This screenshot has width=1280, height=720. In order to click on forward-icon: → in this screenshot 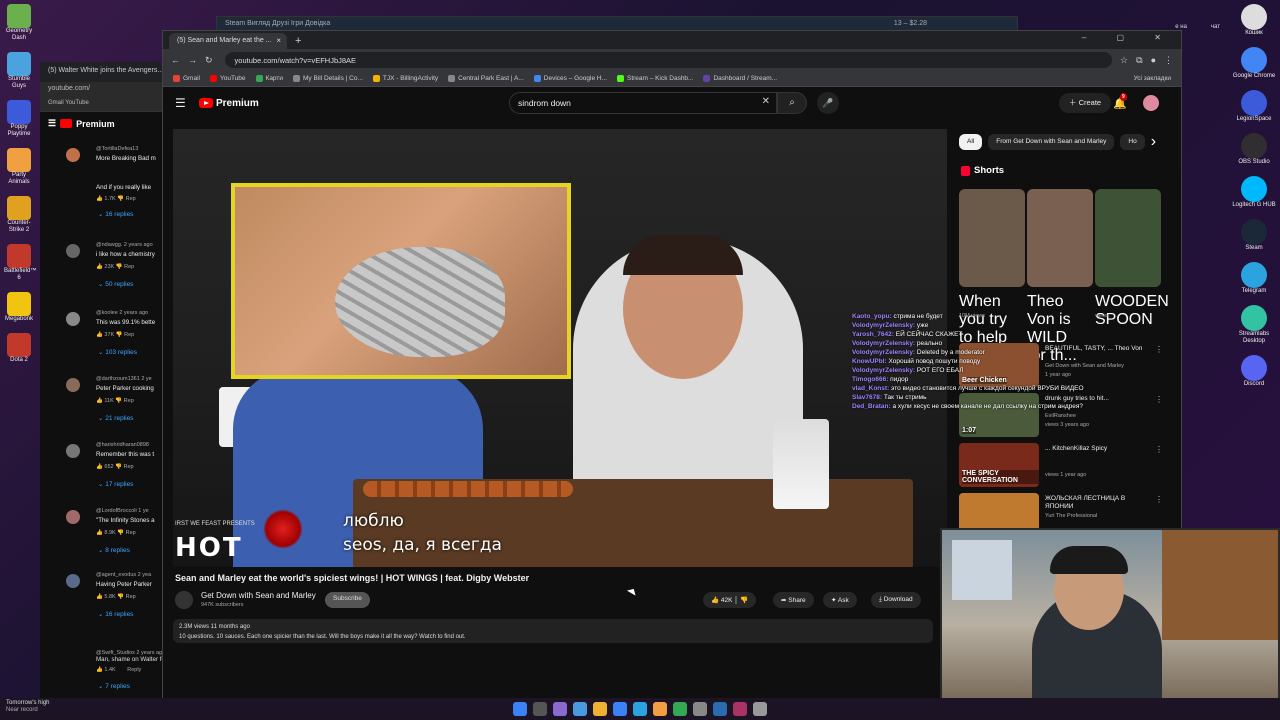, I will do `click(192, 60)`.